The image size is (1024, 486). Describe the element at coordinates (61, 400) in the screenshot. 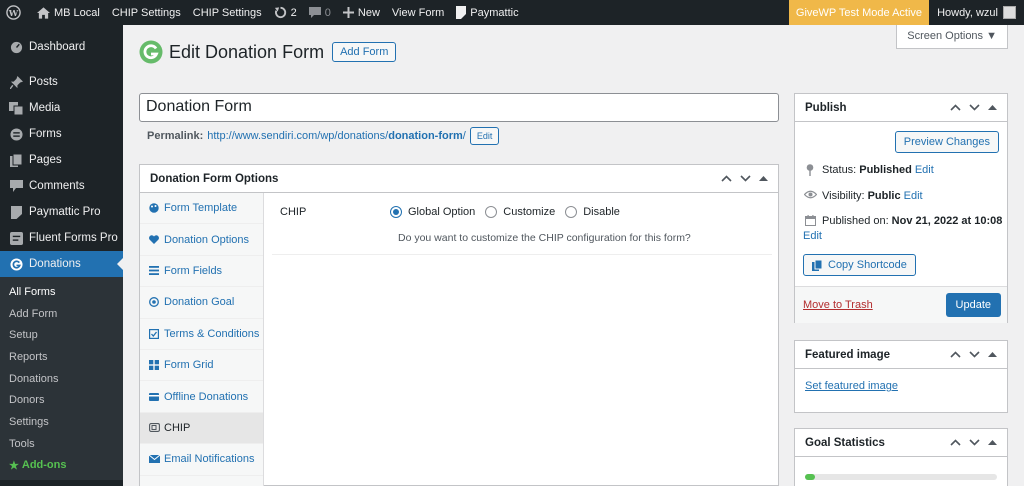

I see `submenu-donors: Donors` at that location.